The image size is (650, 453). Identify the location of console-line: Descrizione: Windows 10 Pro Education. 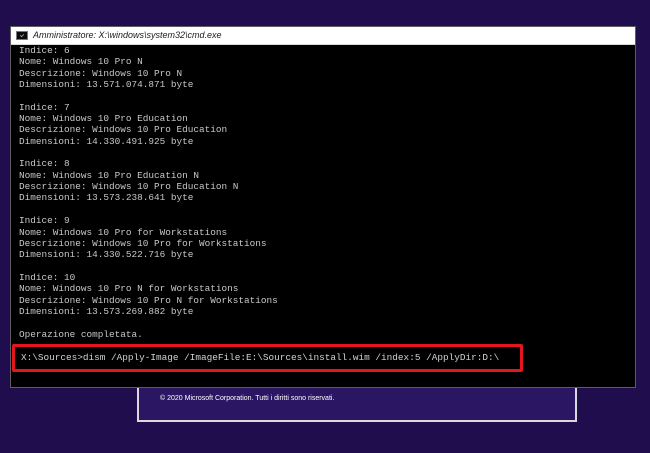
(123, 130).